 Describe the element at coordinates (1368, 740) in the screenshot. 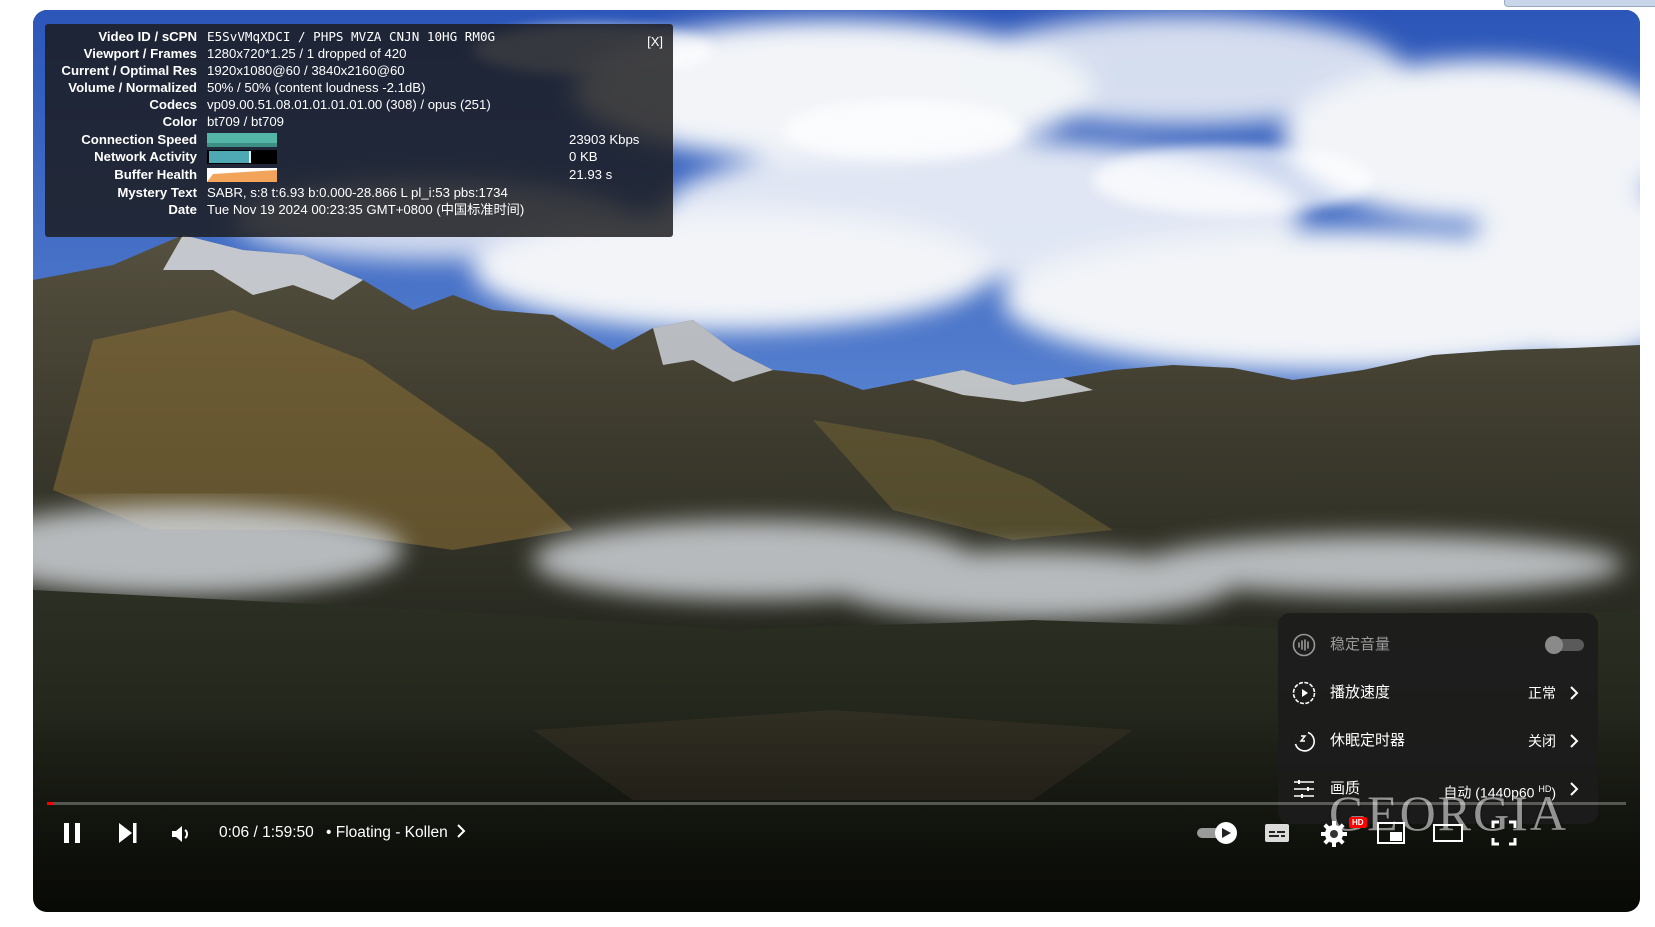

I see `menu-label: 休眠定时器` at that location.